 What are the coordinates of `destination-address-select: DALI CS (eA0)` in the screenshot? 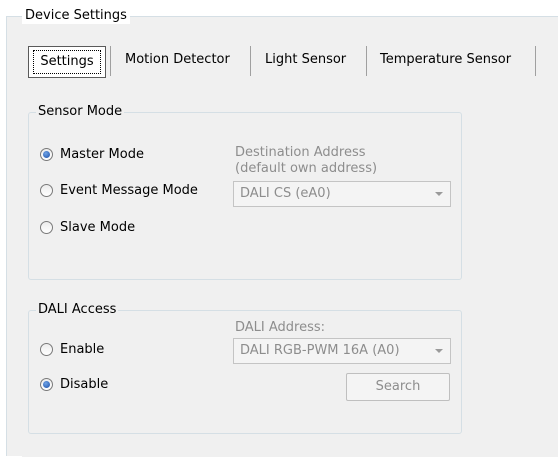 It's located at (342, 194).